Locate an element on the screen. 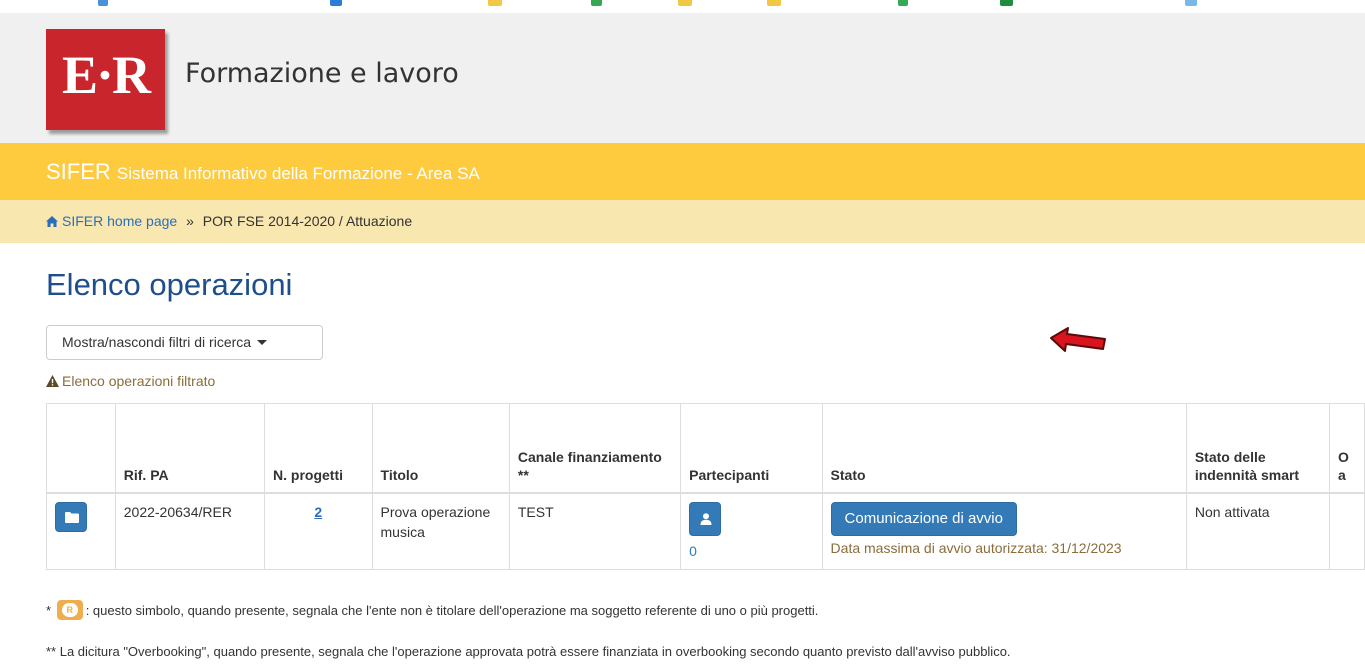 Image resolution: width=1365 pixels, height=666 pixels. toggle-filters-button: Mostra/nascondi filtri di ricerca is located at coordinates (184, 342).